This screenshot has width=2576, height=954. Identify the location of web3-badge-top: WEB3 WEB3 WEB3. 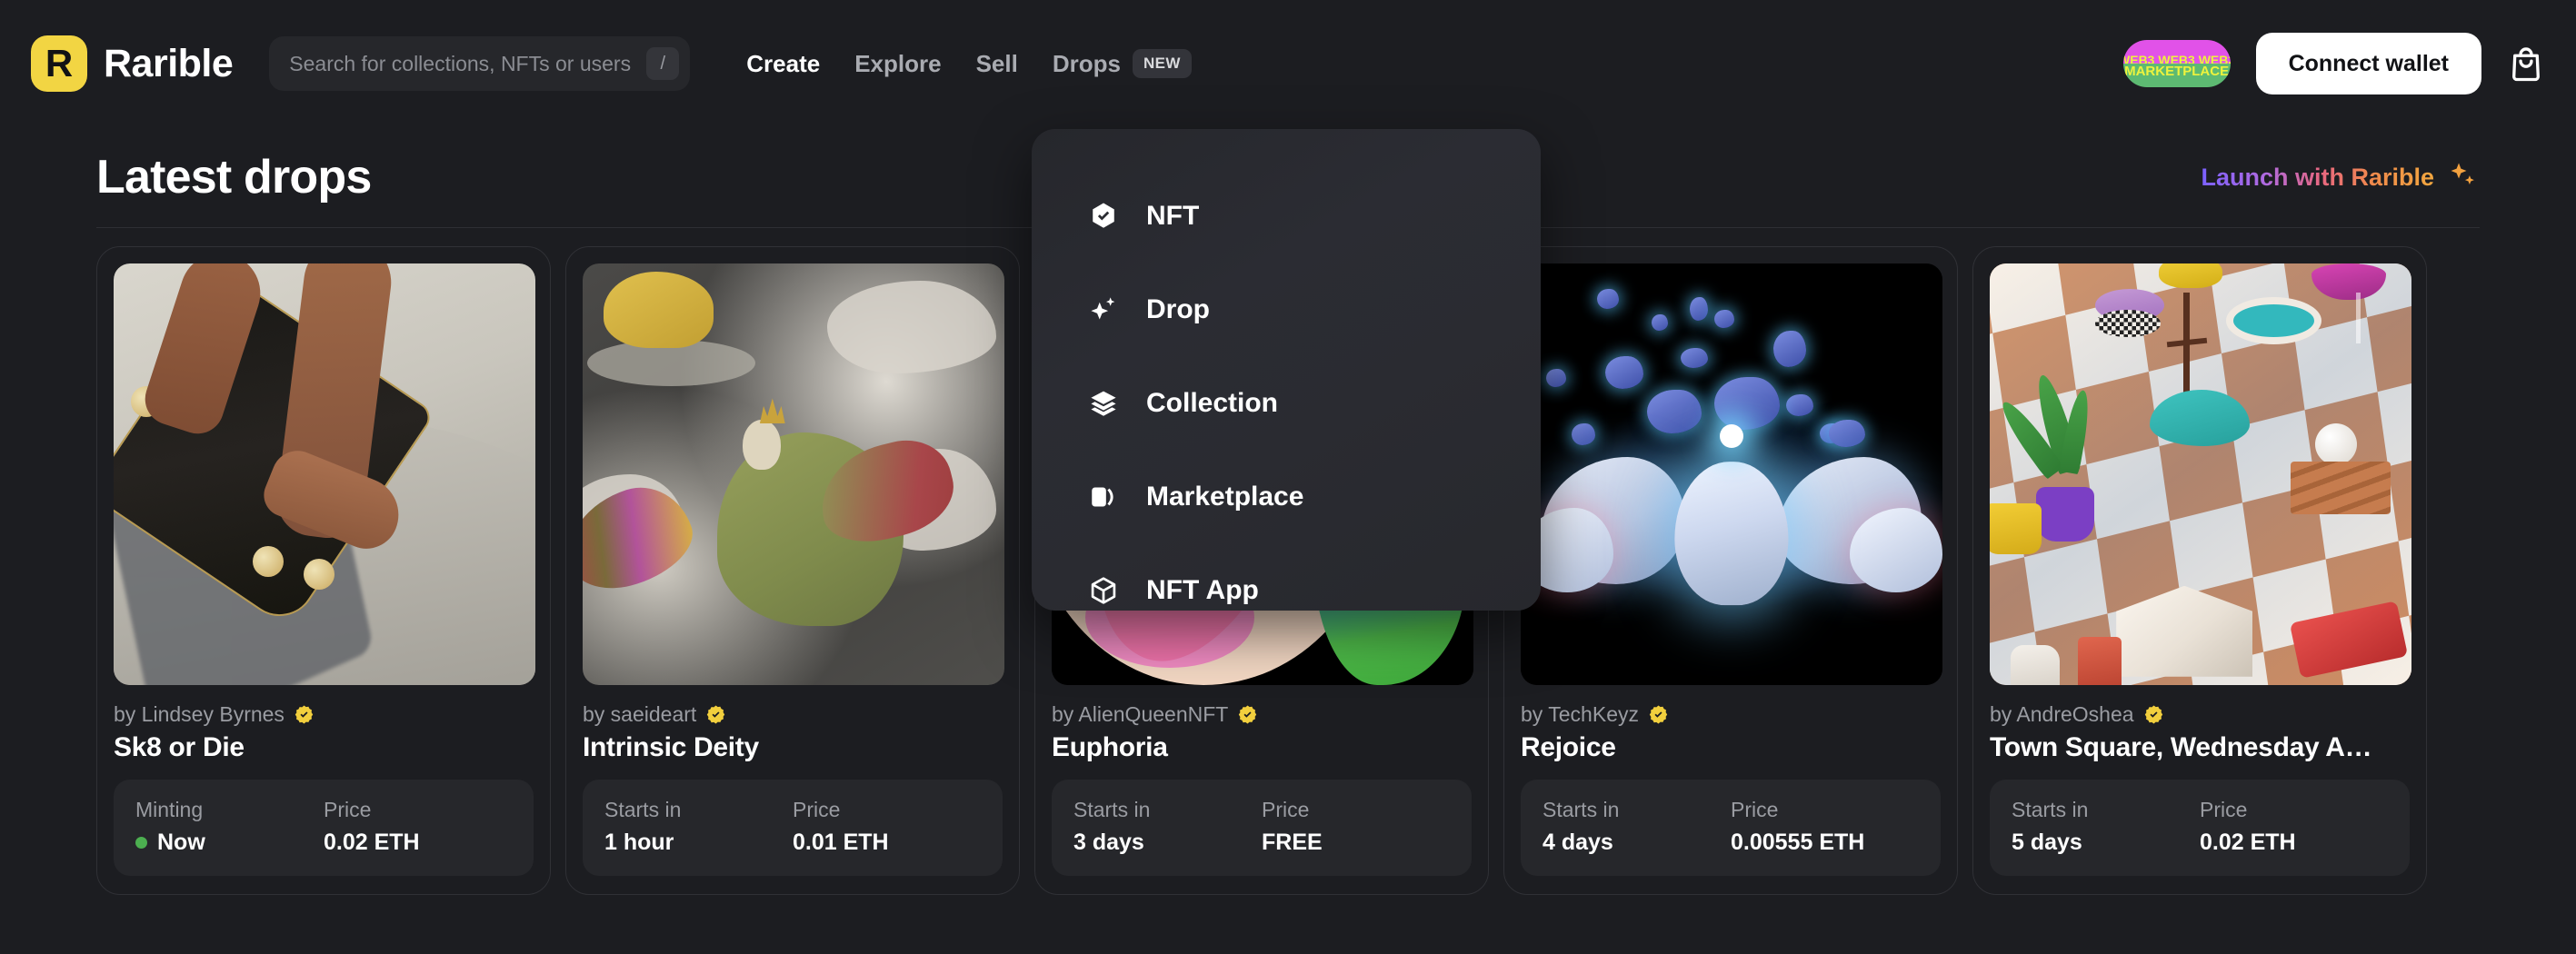
(2176, 53).